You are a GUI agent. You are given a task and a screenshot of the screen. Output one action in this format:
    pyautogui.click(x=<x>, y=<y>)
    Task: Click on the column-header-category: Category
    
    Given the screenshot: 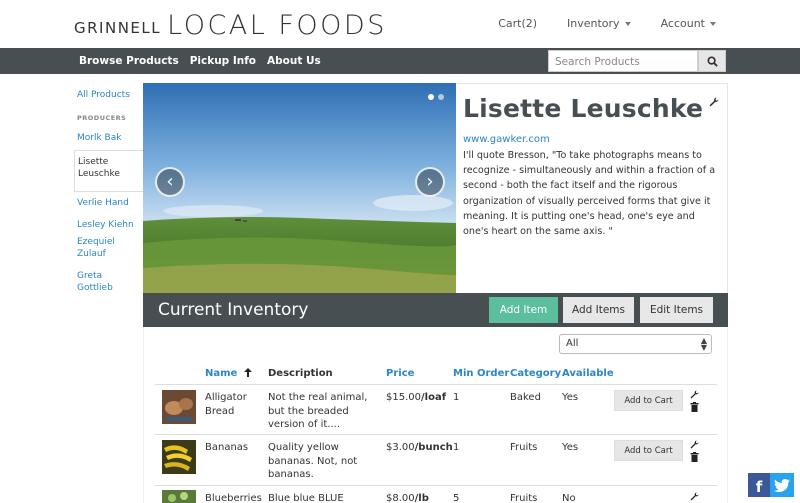 What is the action you would take?
    pyautogui.click(x=535, y=373)
    